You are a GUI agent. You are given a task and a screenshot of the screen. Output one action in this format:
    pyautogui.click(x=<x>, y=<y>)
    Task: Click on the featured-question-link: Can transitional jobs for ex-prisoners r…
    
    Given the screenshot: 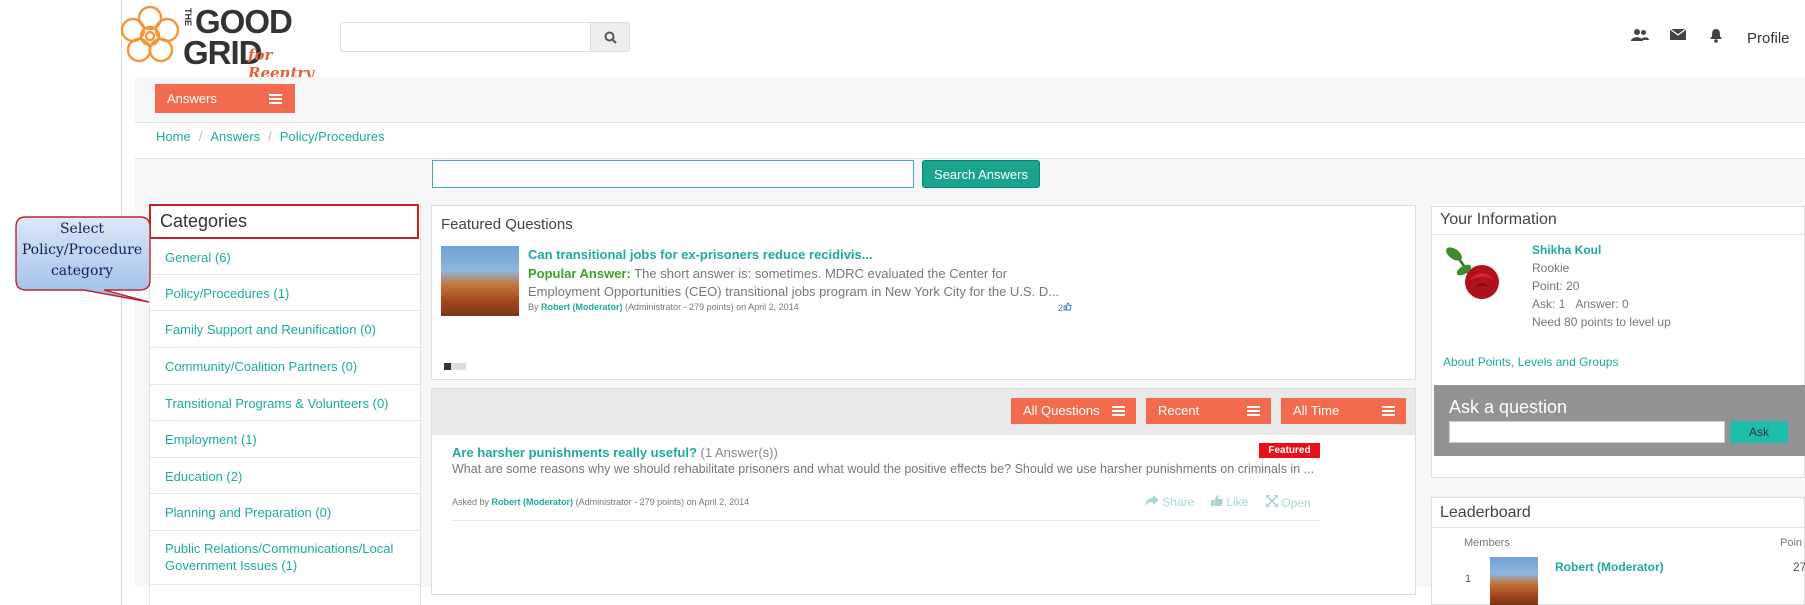 What is the action you would take?
    pyautogui.click(x=700, y=254)
    